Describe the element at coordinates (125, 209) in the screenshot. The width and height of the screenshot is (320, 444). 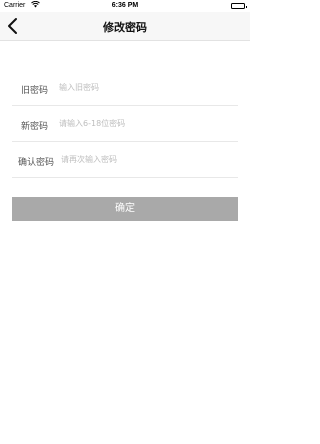
I see `confirm-button: 确定` at that location.